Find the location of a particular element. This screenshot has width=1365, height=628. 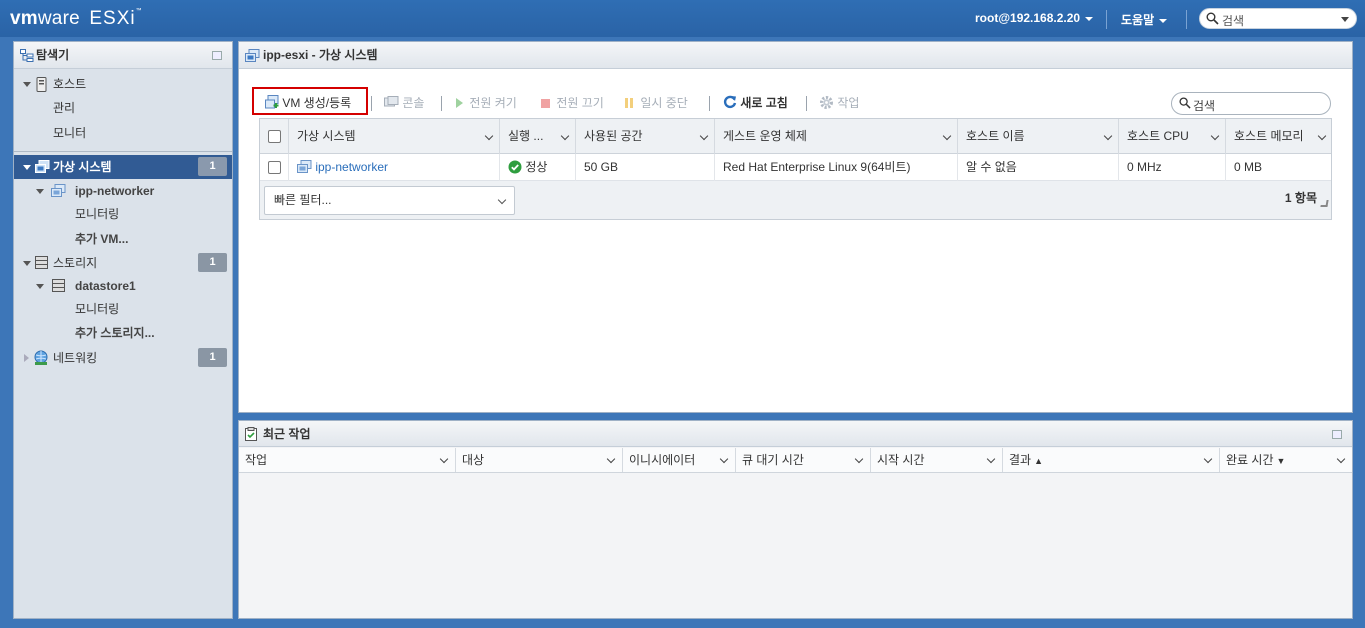

nav-item-networking: 네트워킹 1 is located at coordinates (123, 358).